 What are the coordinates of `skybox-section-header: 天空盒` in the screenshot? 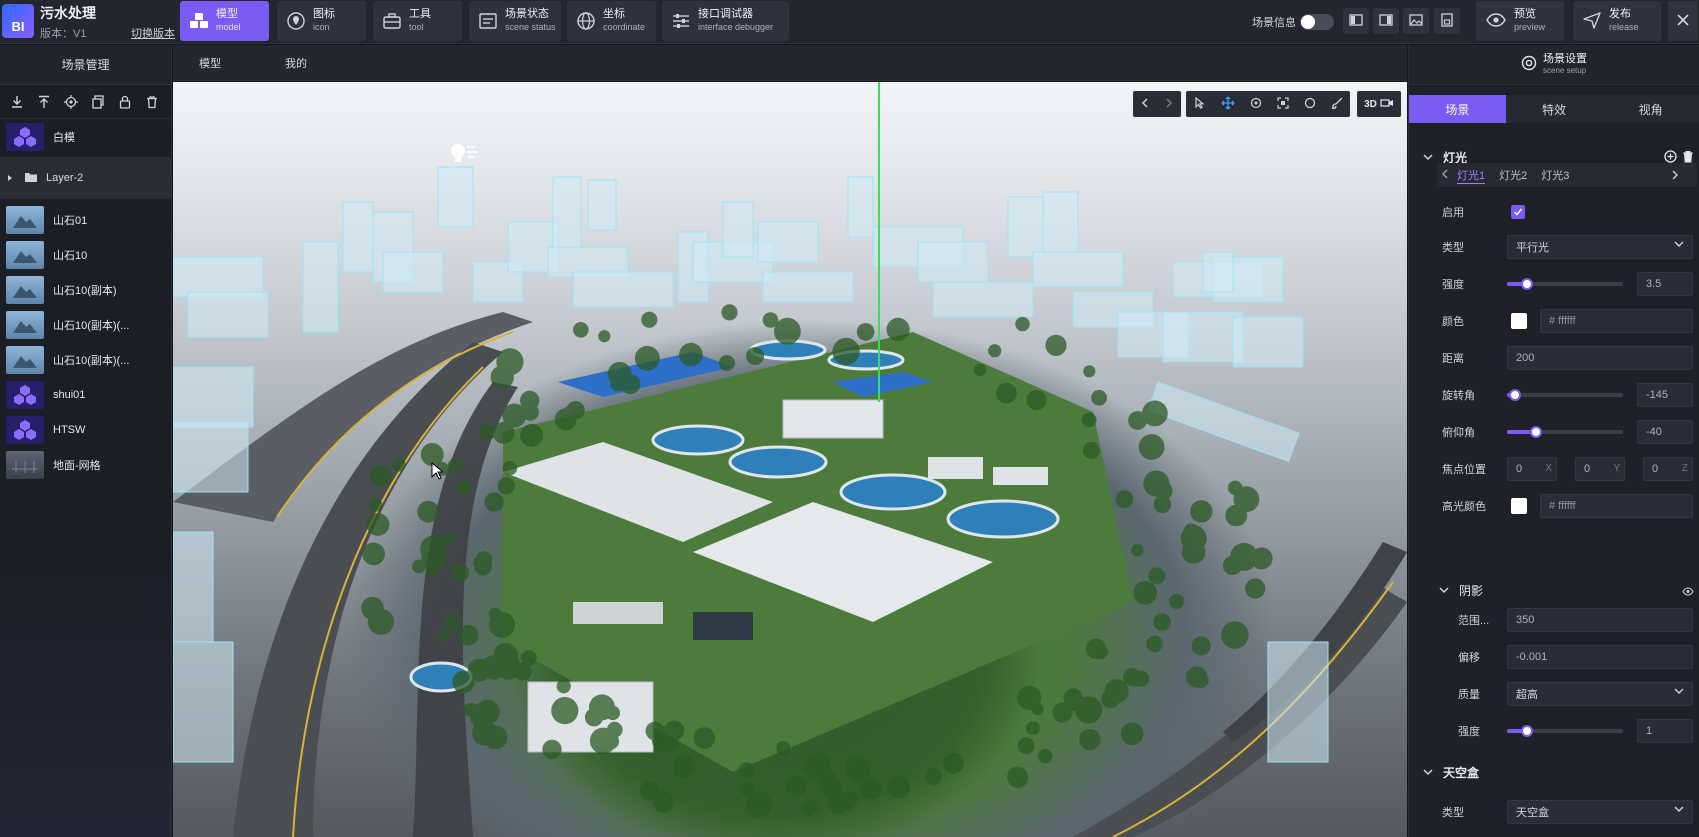 It's located at (1451, 772).